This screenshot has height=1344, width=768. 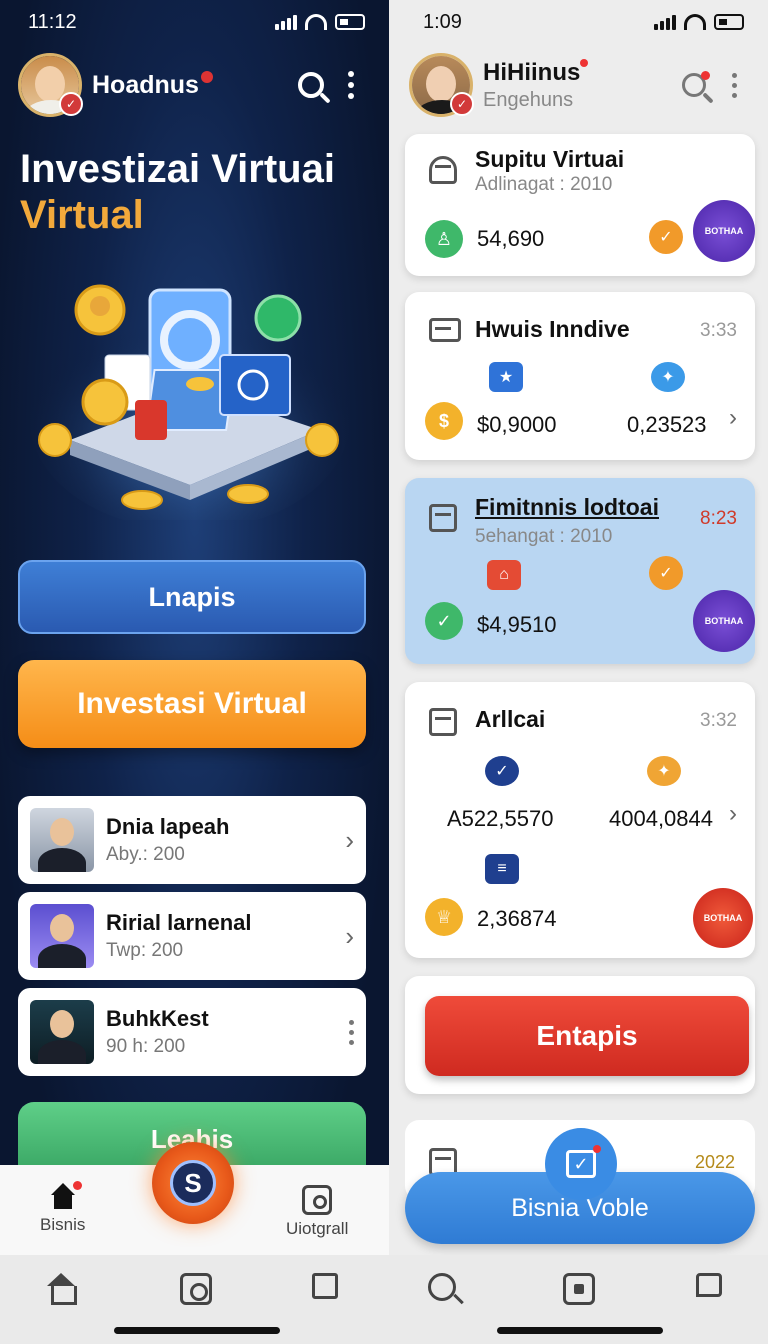 I want to click on cube-icon, so click(x=443, y=722).